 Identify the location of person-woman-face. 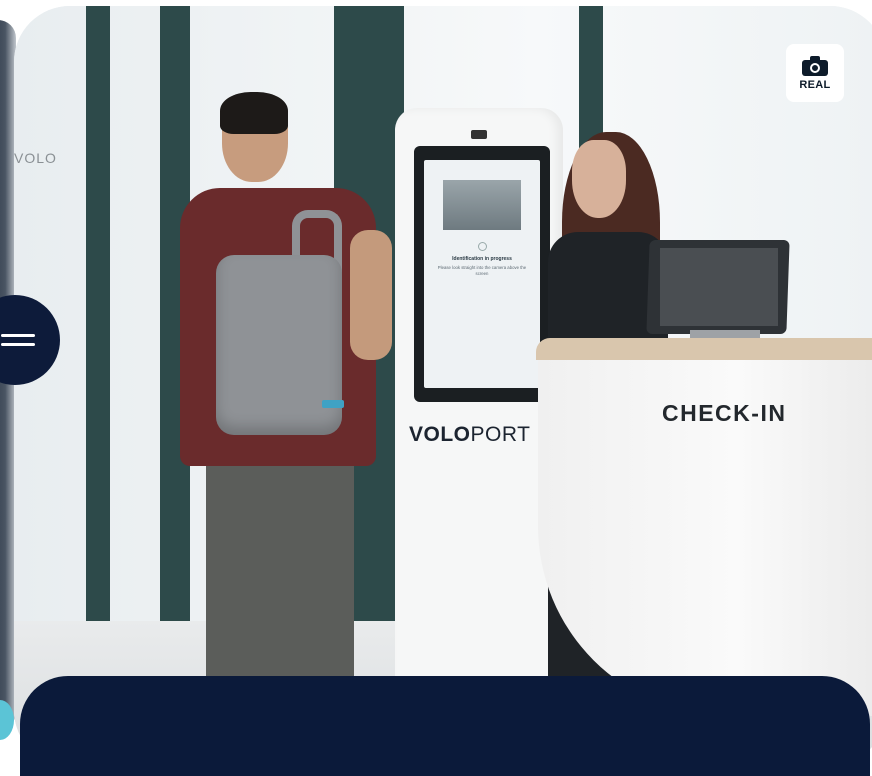
(599, 179).